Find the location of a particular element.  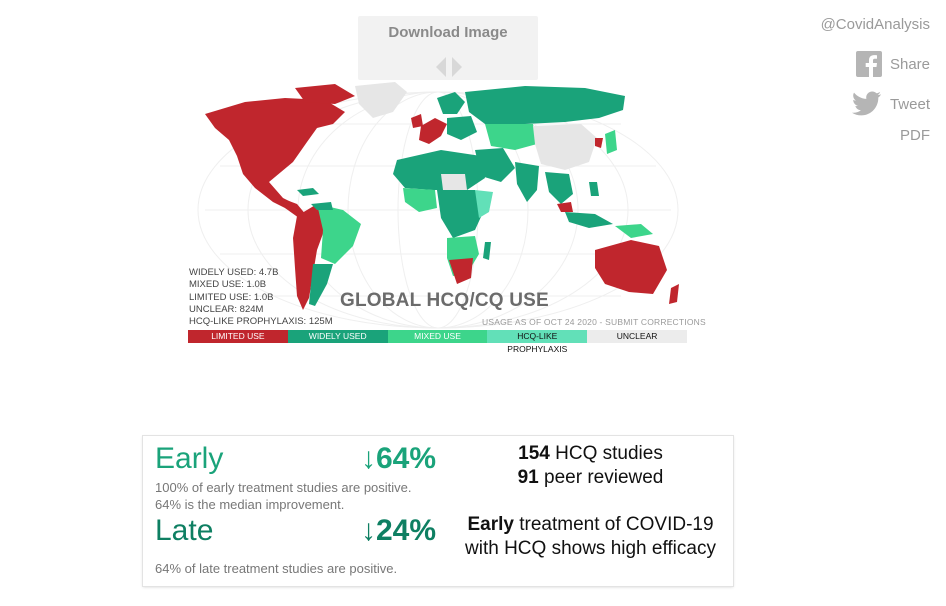

legend-mixed-use: MIXED USE is located at coordinates (437, 336).